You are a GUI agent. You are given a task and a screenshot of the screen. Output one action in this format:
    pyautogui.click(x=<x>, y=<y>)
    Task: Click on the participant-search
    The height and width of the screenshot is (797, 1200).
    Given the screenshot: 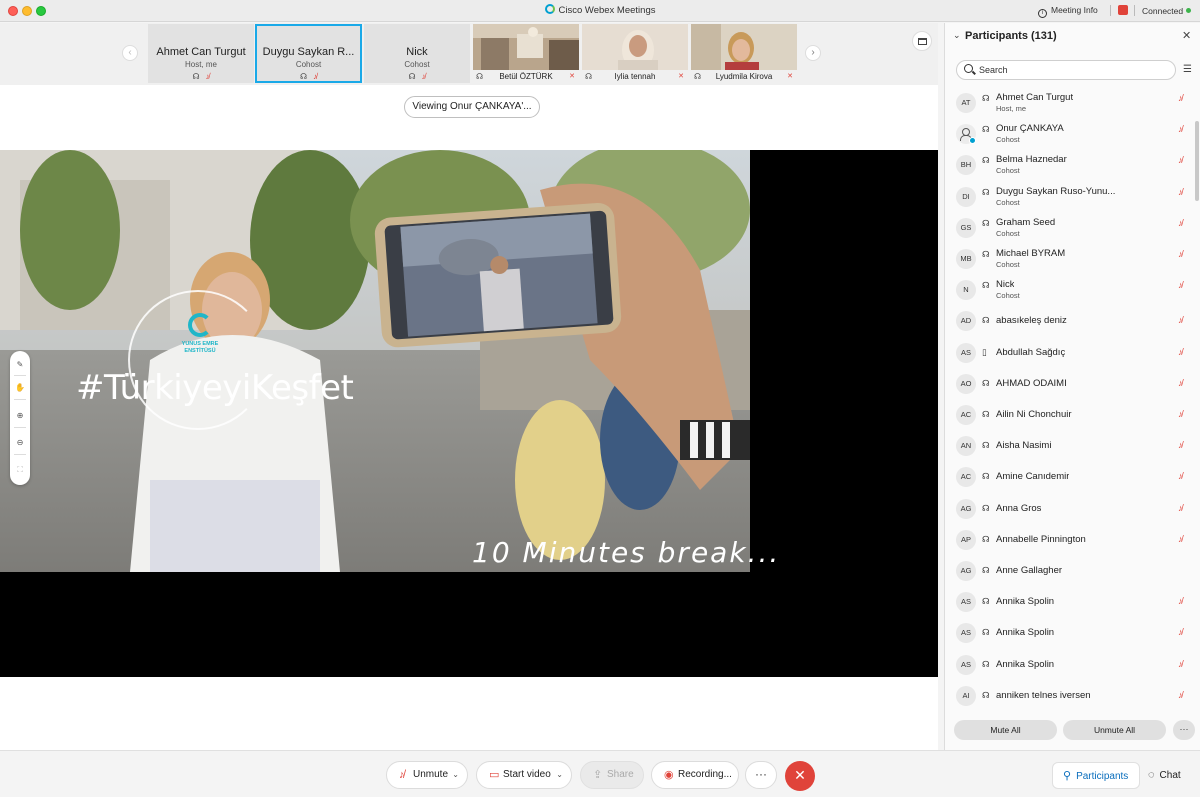 What is the action you would take?
    pyautogui.click(x=1066, y=70)
    